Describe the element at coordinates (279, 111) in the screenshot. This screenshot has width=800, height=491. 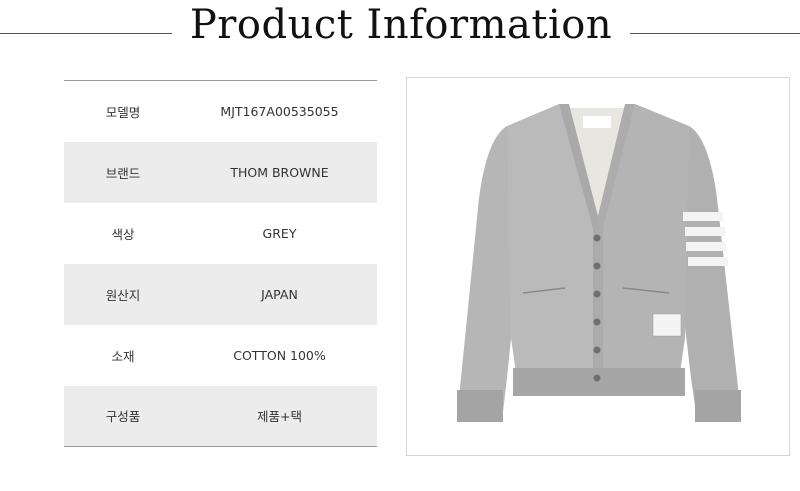
I see `row-value: MJT167A00535055` at that location.